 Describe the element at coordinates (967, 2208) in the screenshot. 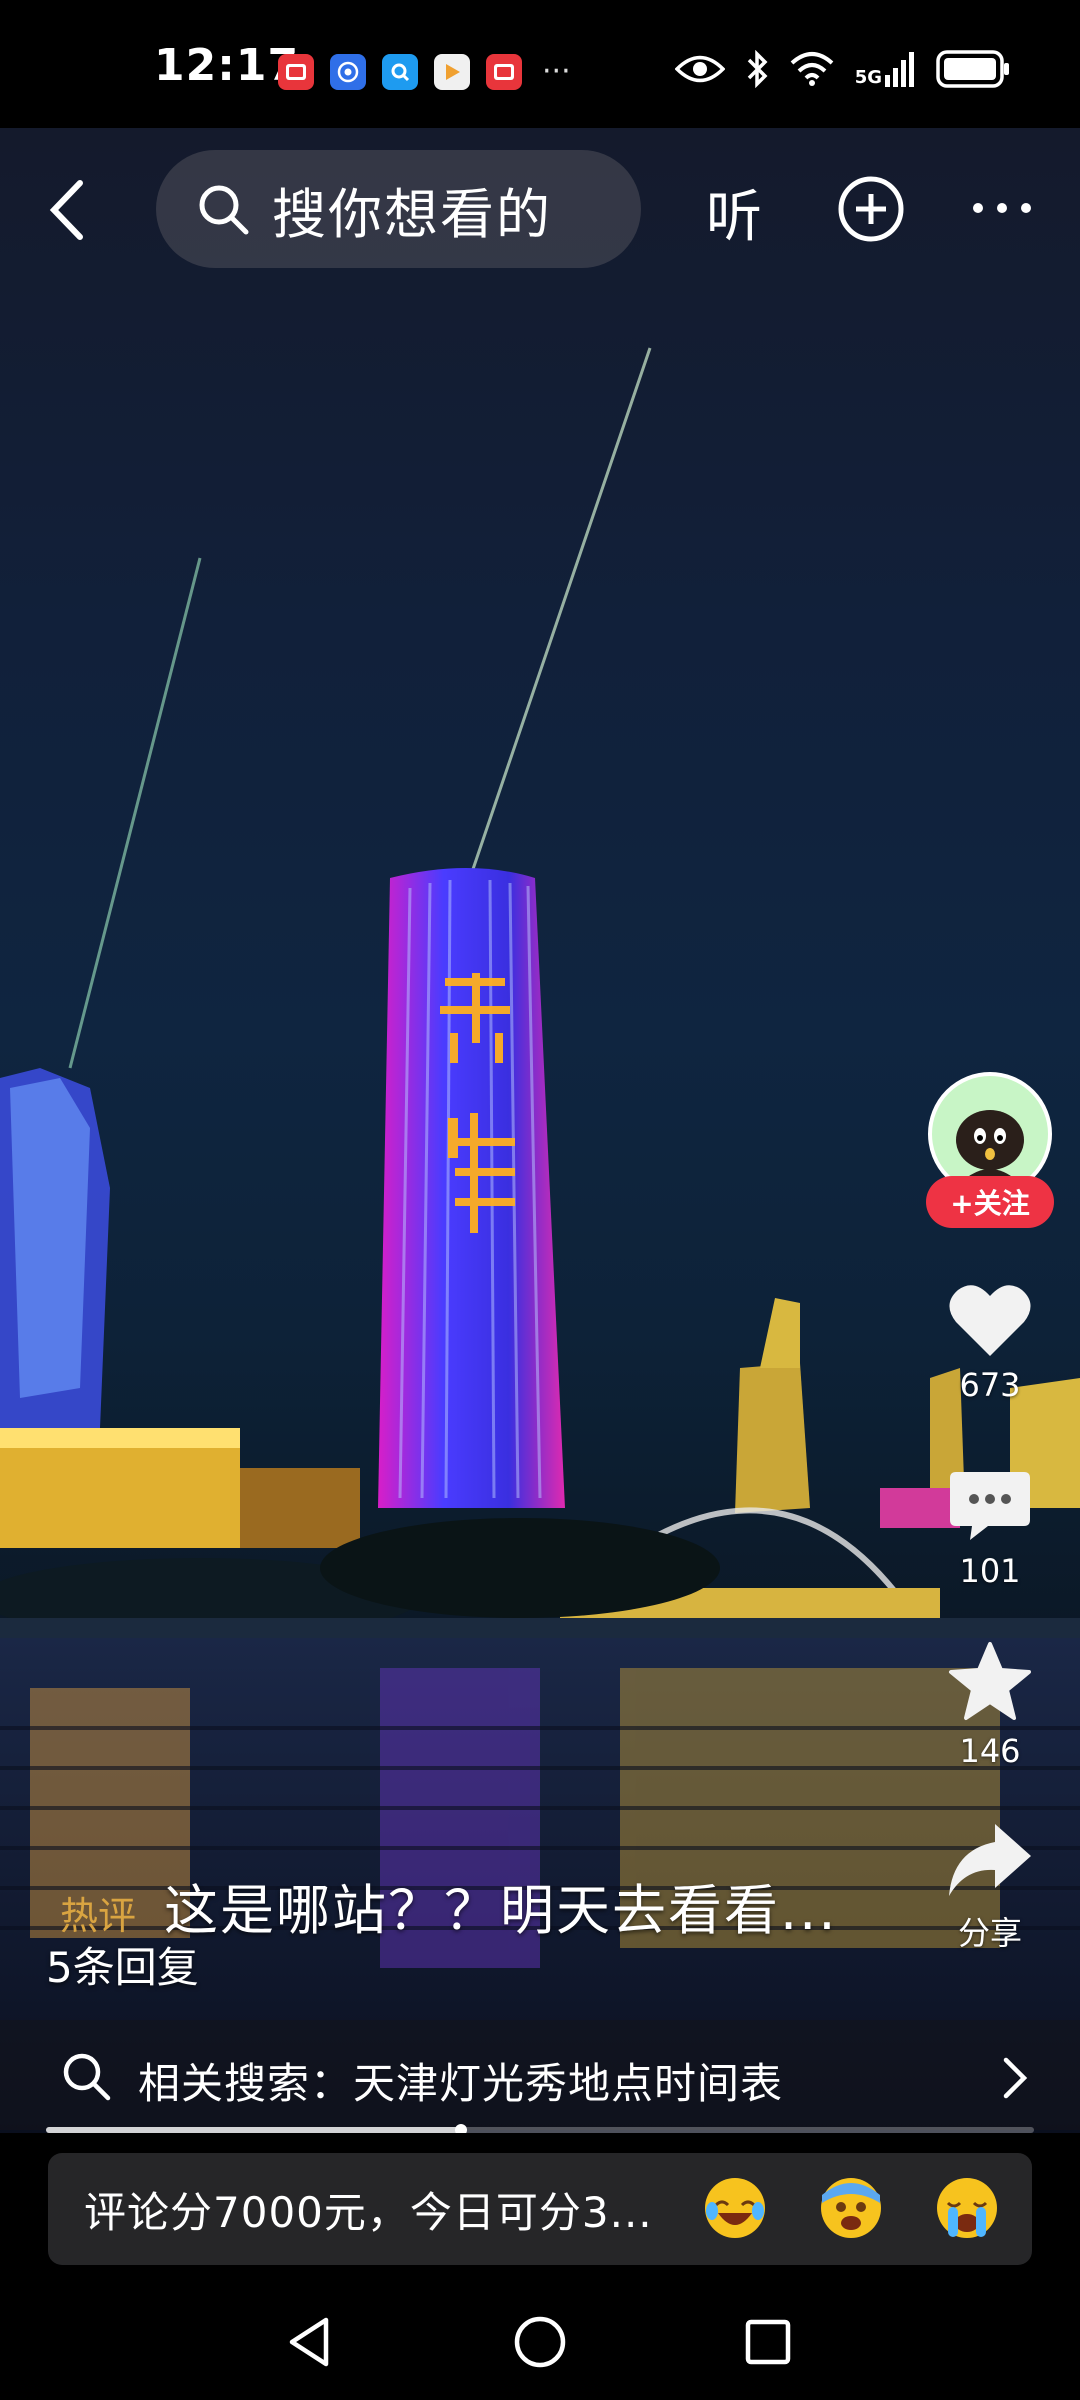

I see `crying-emoji` at that location.